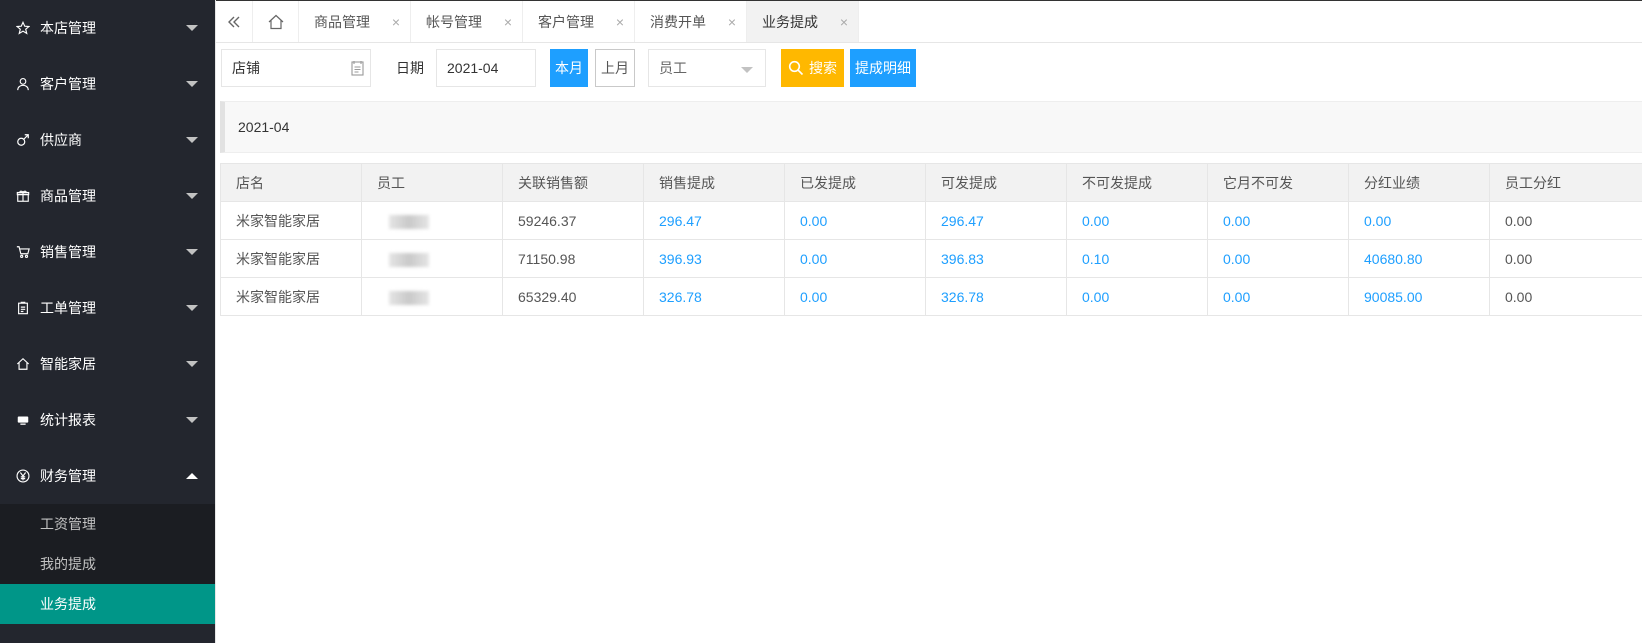  I want to click on submenu-business-commission: 业务提成, so click(107, 604).